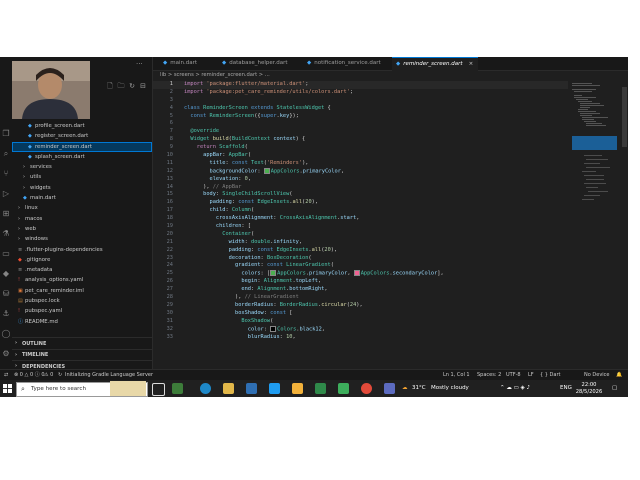 The image size is (640, 480). I want to click on code-line: 21 width: double.infinity,, so click(360, 243).